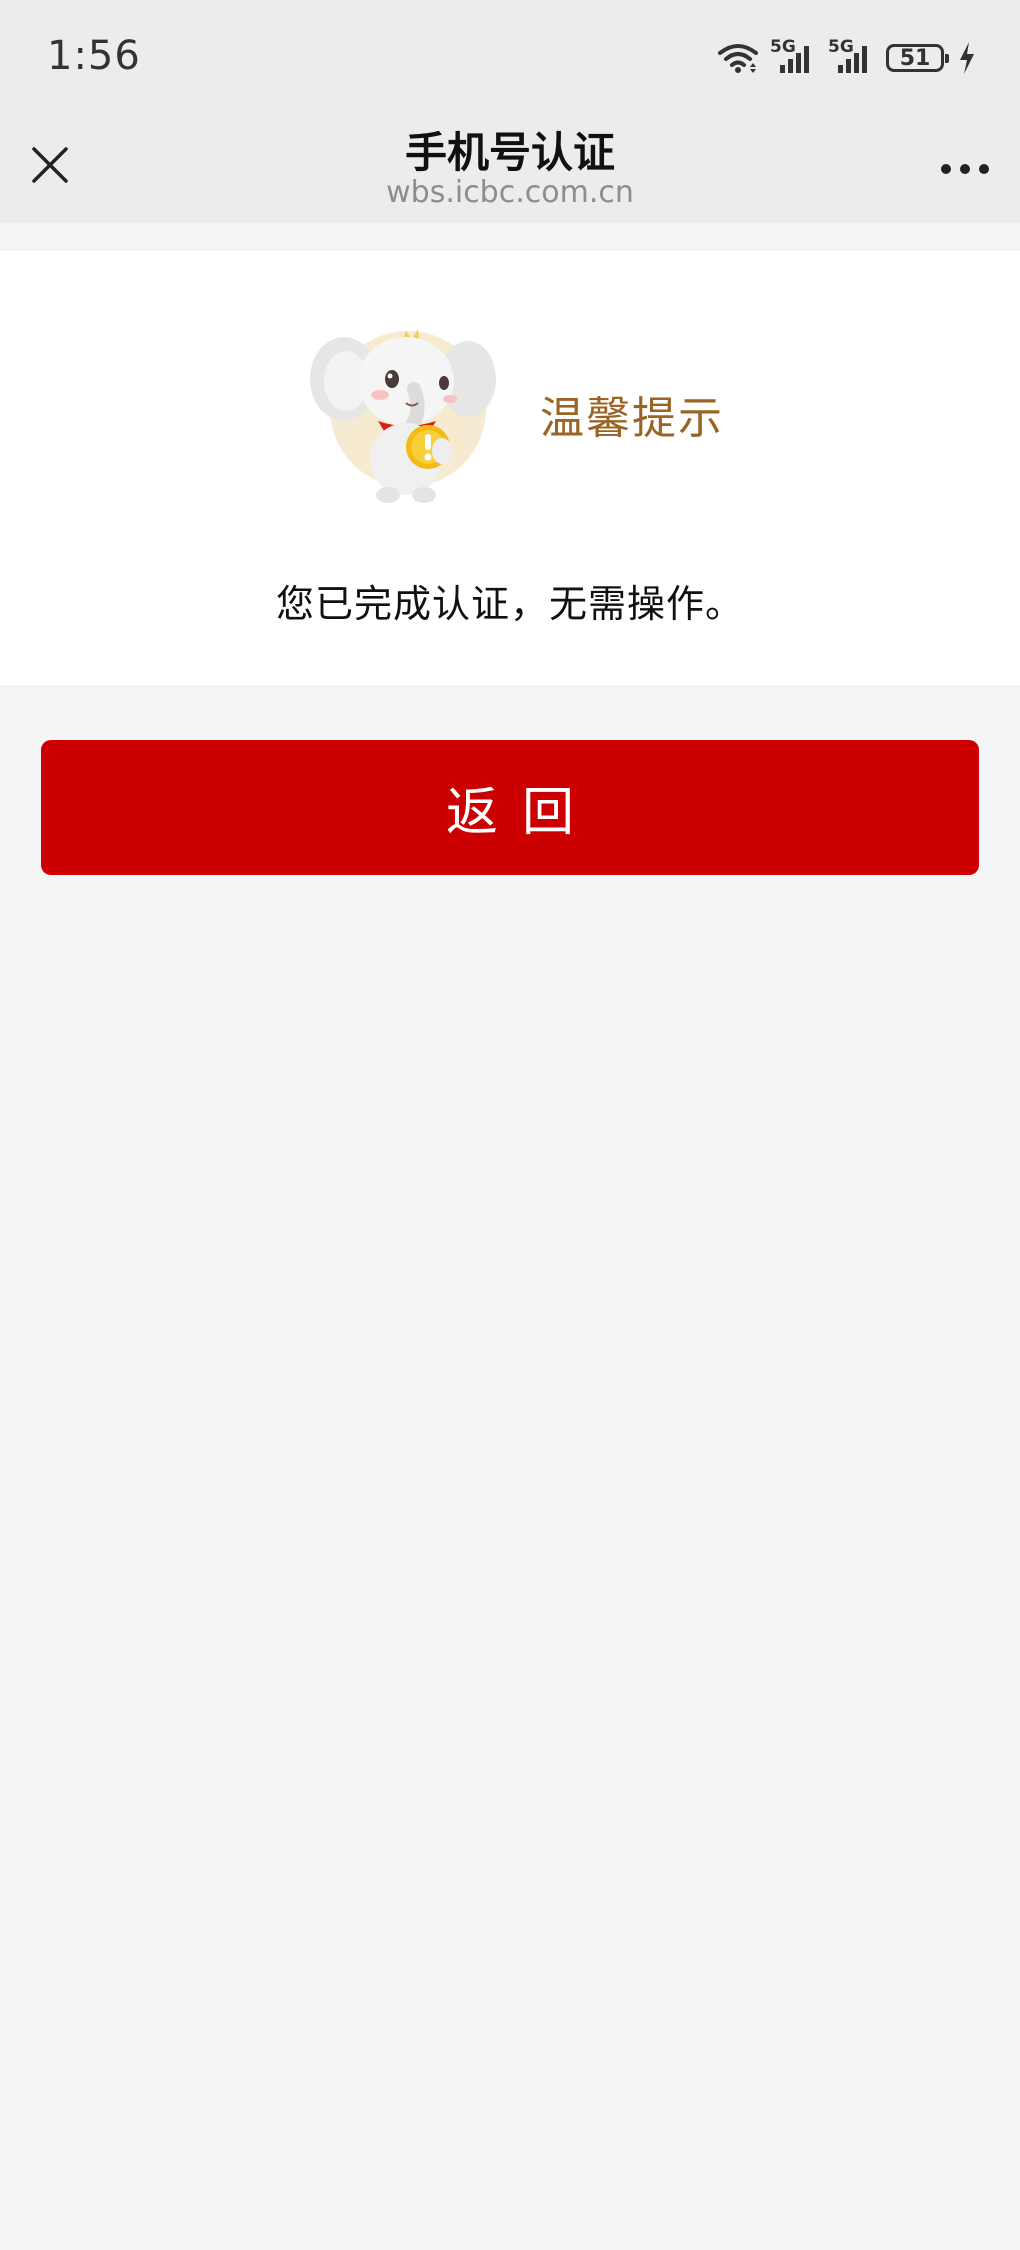 The height and width of the screenshot is (2250, 1020). What do you see at coordinates (509, 604) in the screenshot?
I see `notice-message: 您已完成认证，无需操作。` at bounding box center [509, 604].